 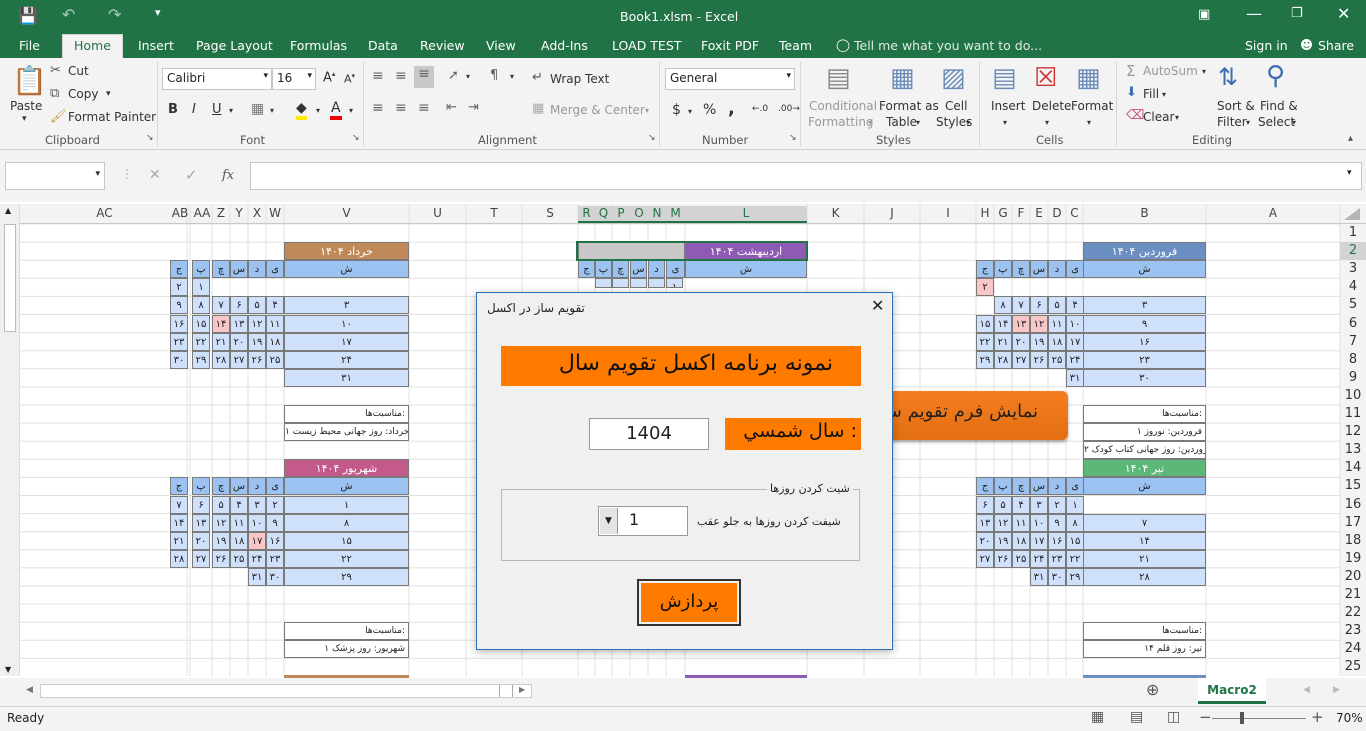 I want to click on format-table-dropdown-icon: ▾, so click(x=918, y=122).